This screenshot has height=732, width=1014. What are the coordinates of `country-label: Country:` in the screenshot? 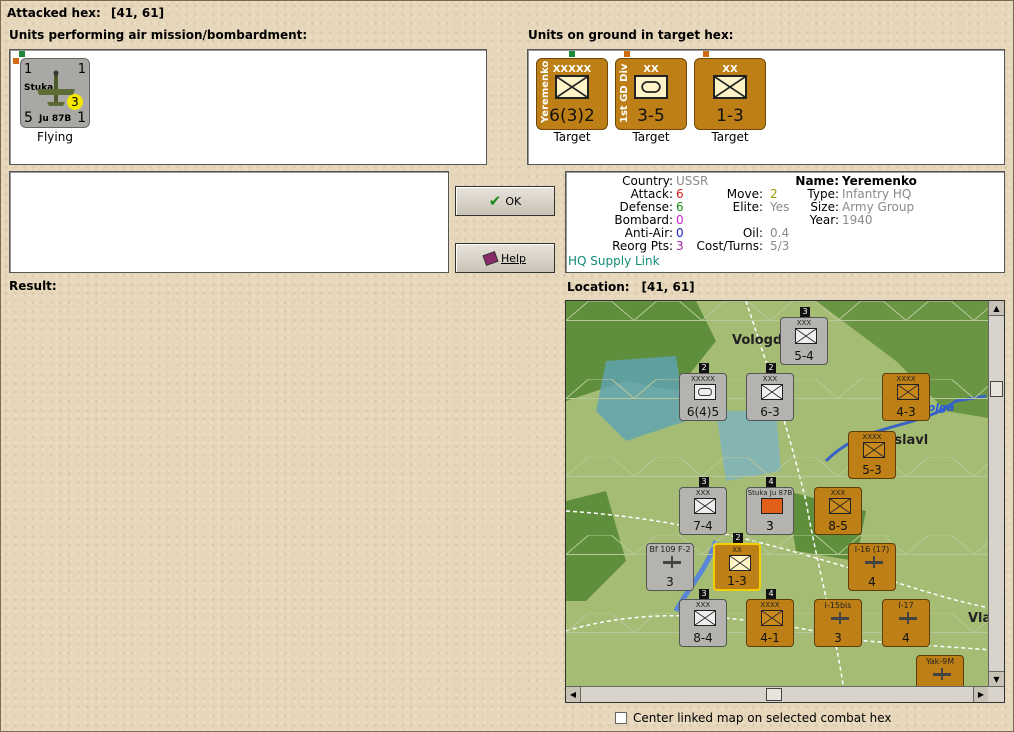 It's located at (647, 181).